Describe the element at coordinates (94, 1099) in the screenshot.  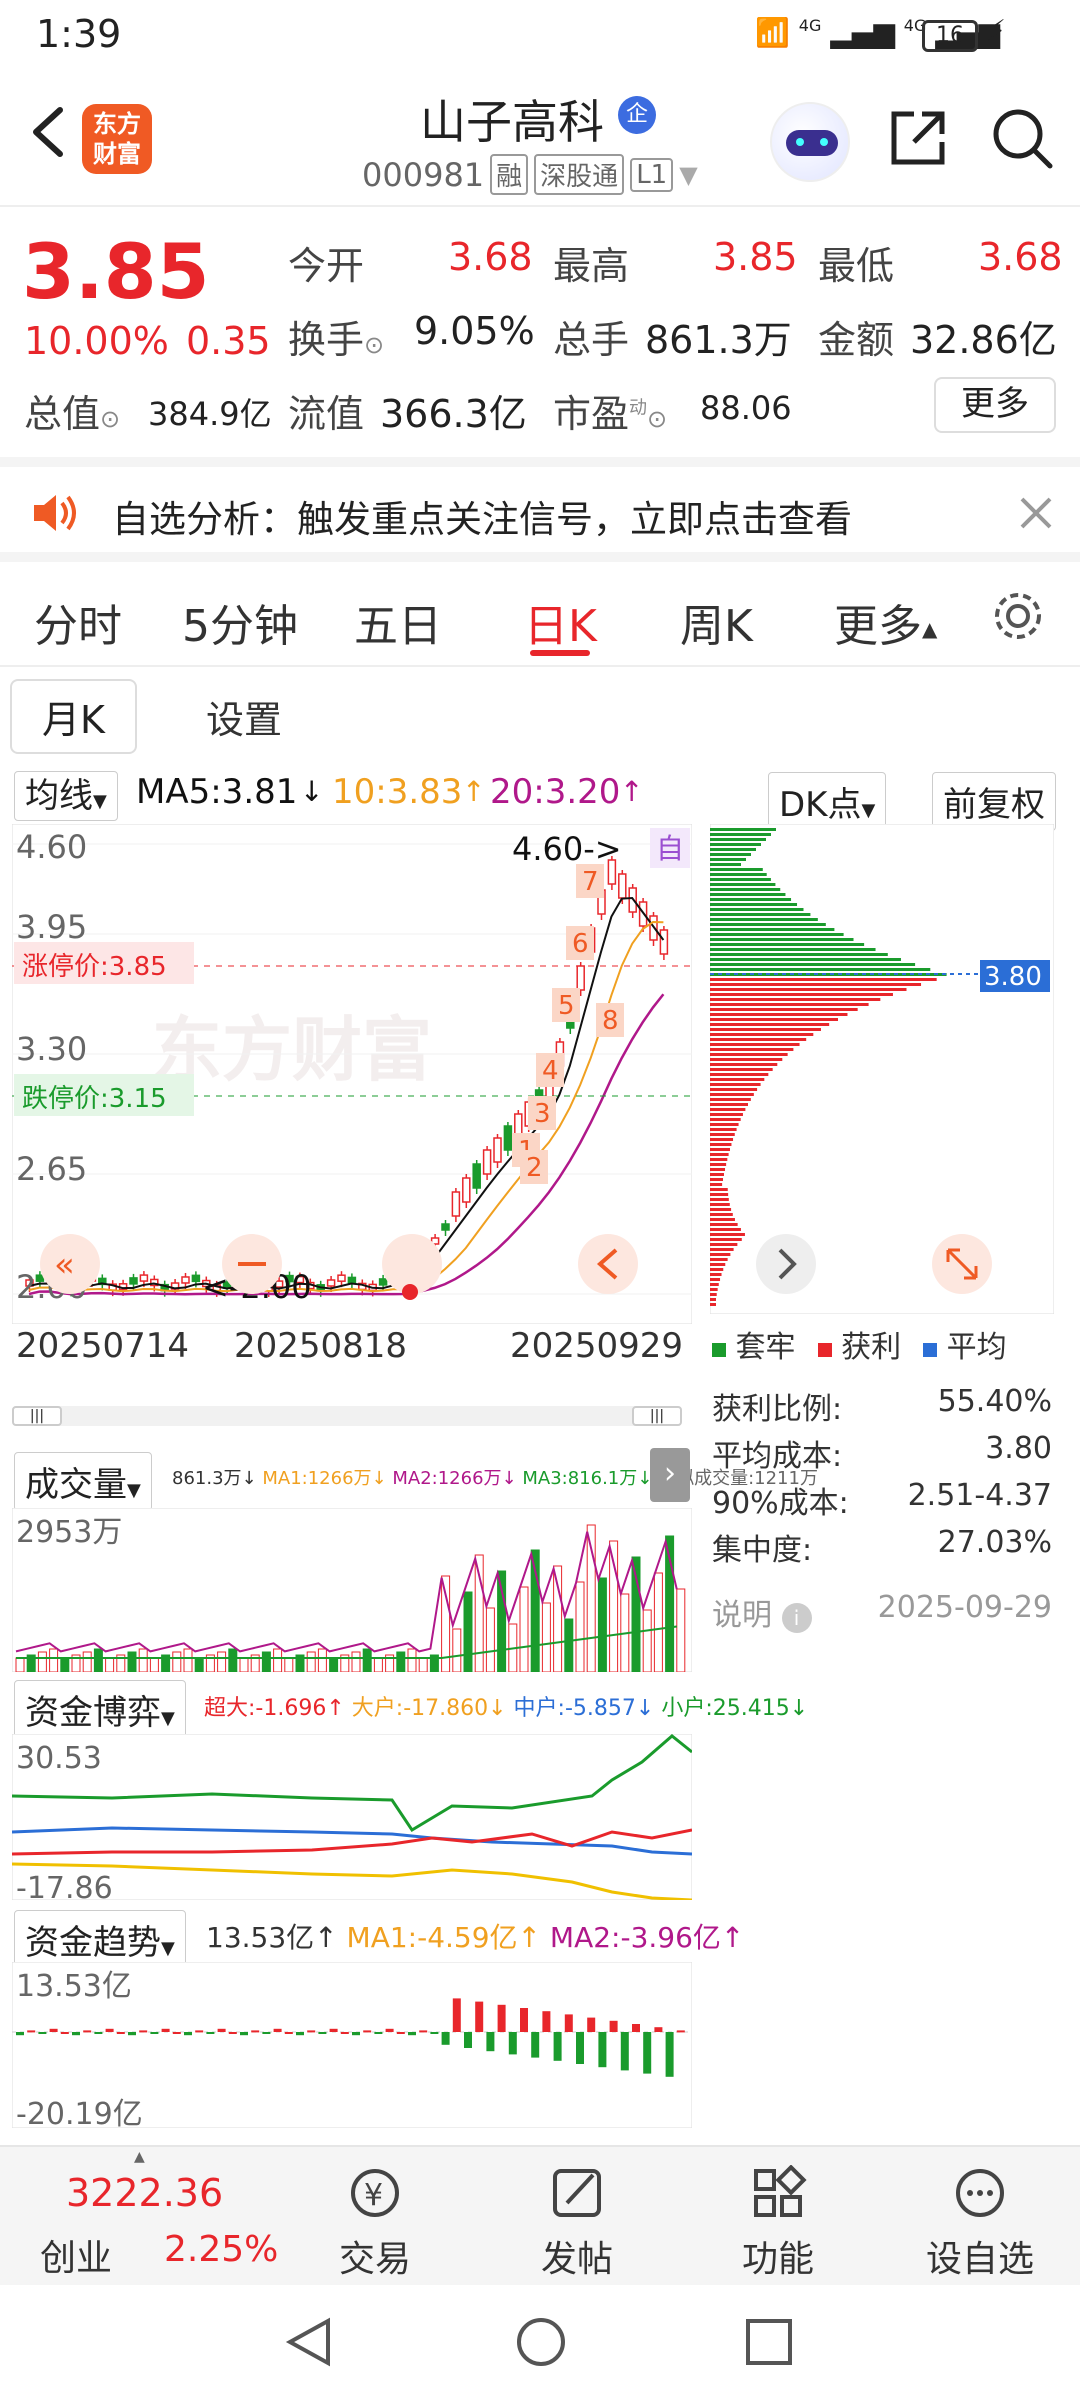
I see `limit-down-label: 跌停价:3.15` at that location.